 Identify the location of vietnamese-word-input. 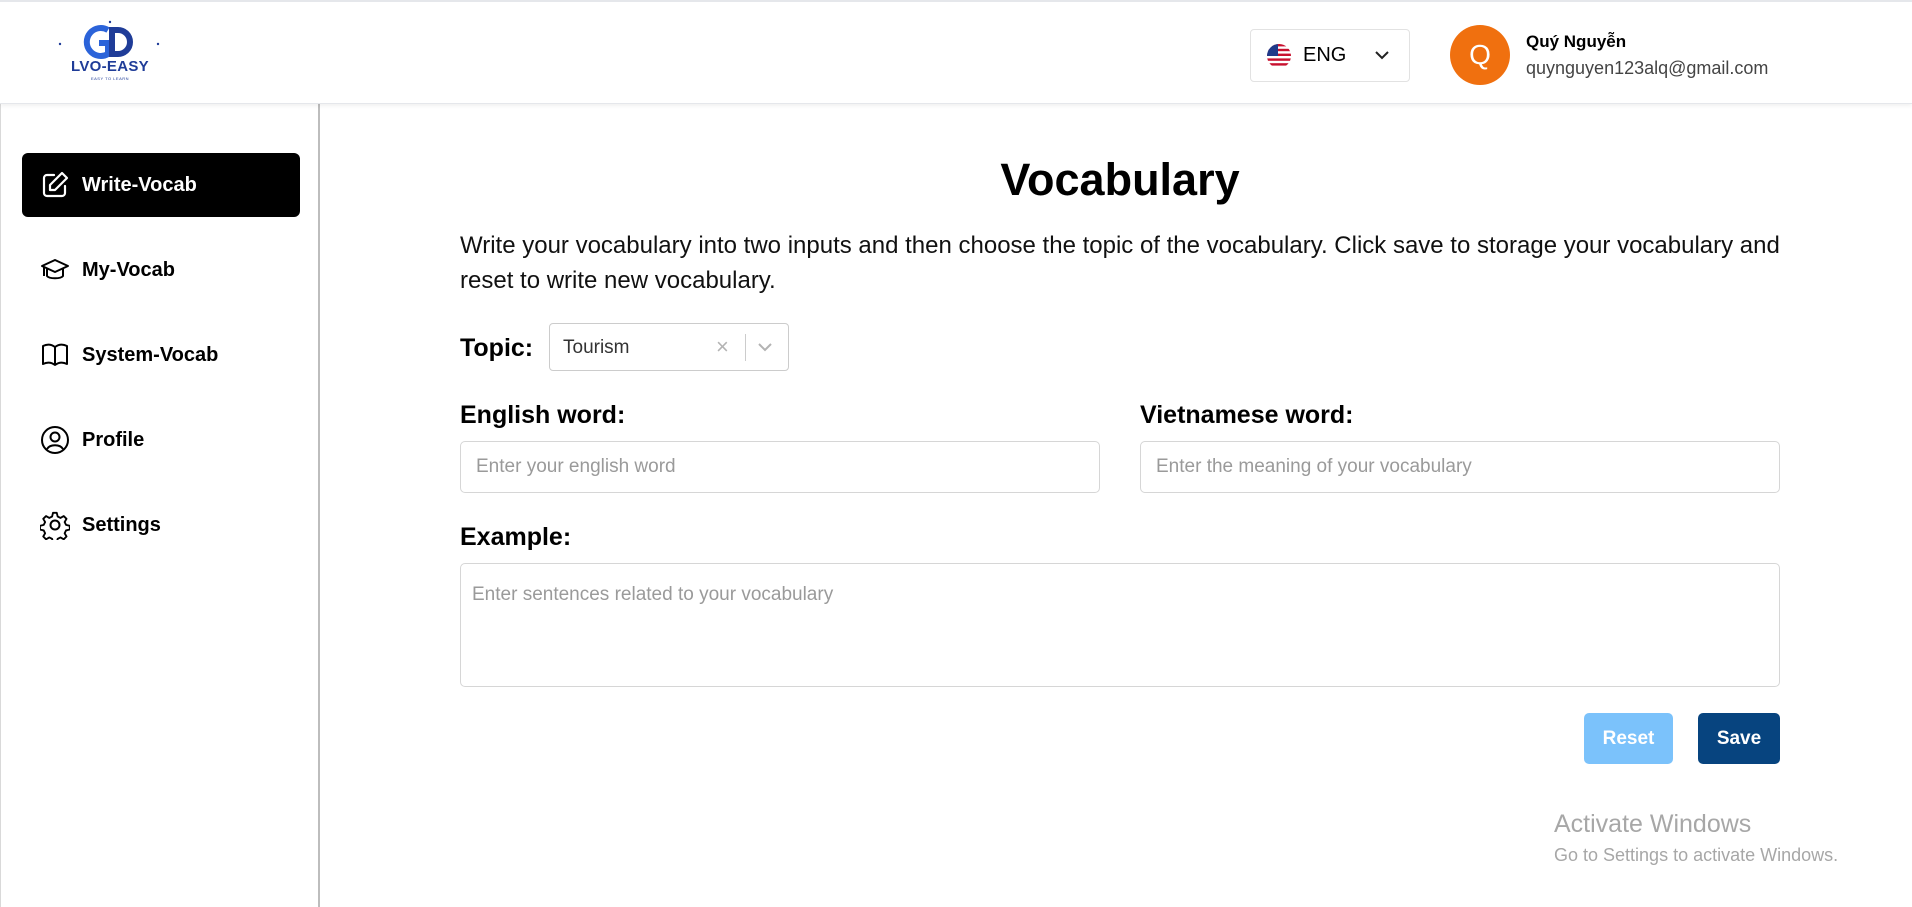
(1460, 467).